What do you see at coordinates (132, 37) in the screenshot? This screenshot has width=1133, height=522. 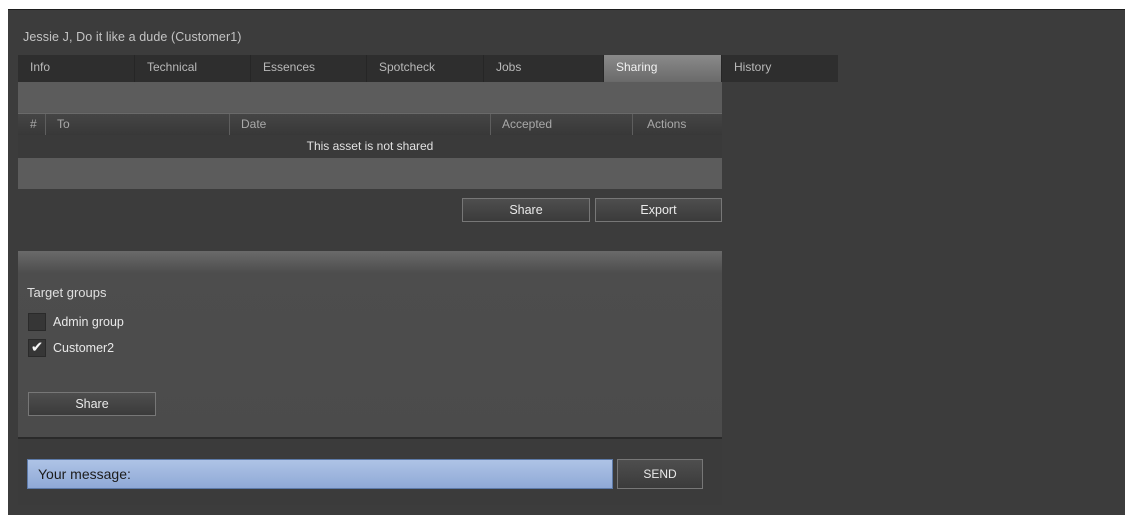 I see `asset-title: Jessie J, Do it like a dude (Customer1)` at bounding box center [132, 37].